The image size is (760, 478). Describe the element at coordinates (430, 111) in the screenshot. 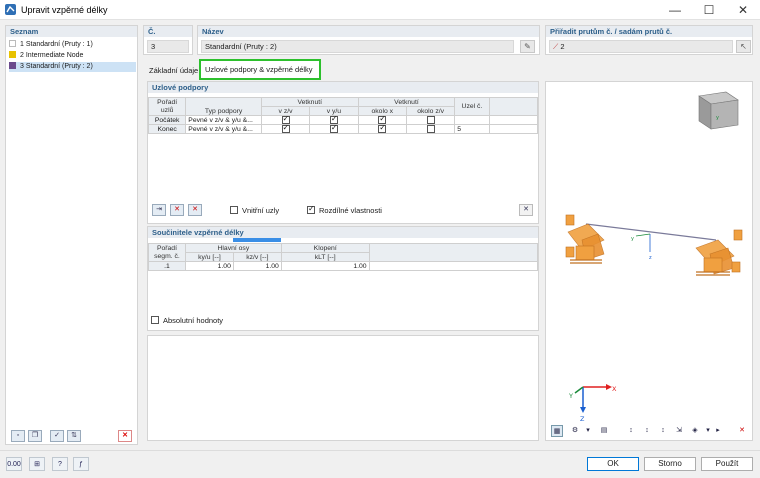

I see `col-okzv: okolo z/v` at that location.